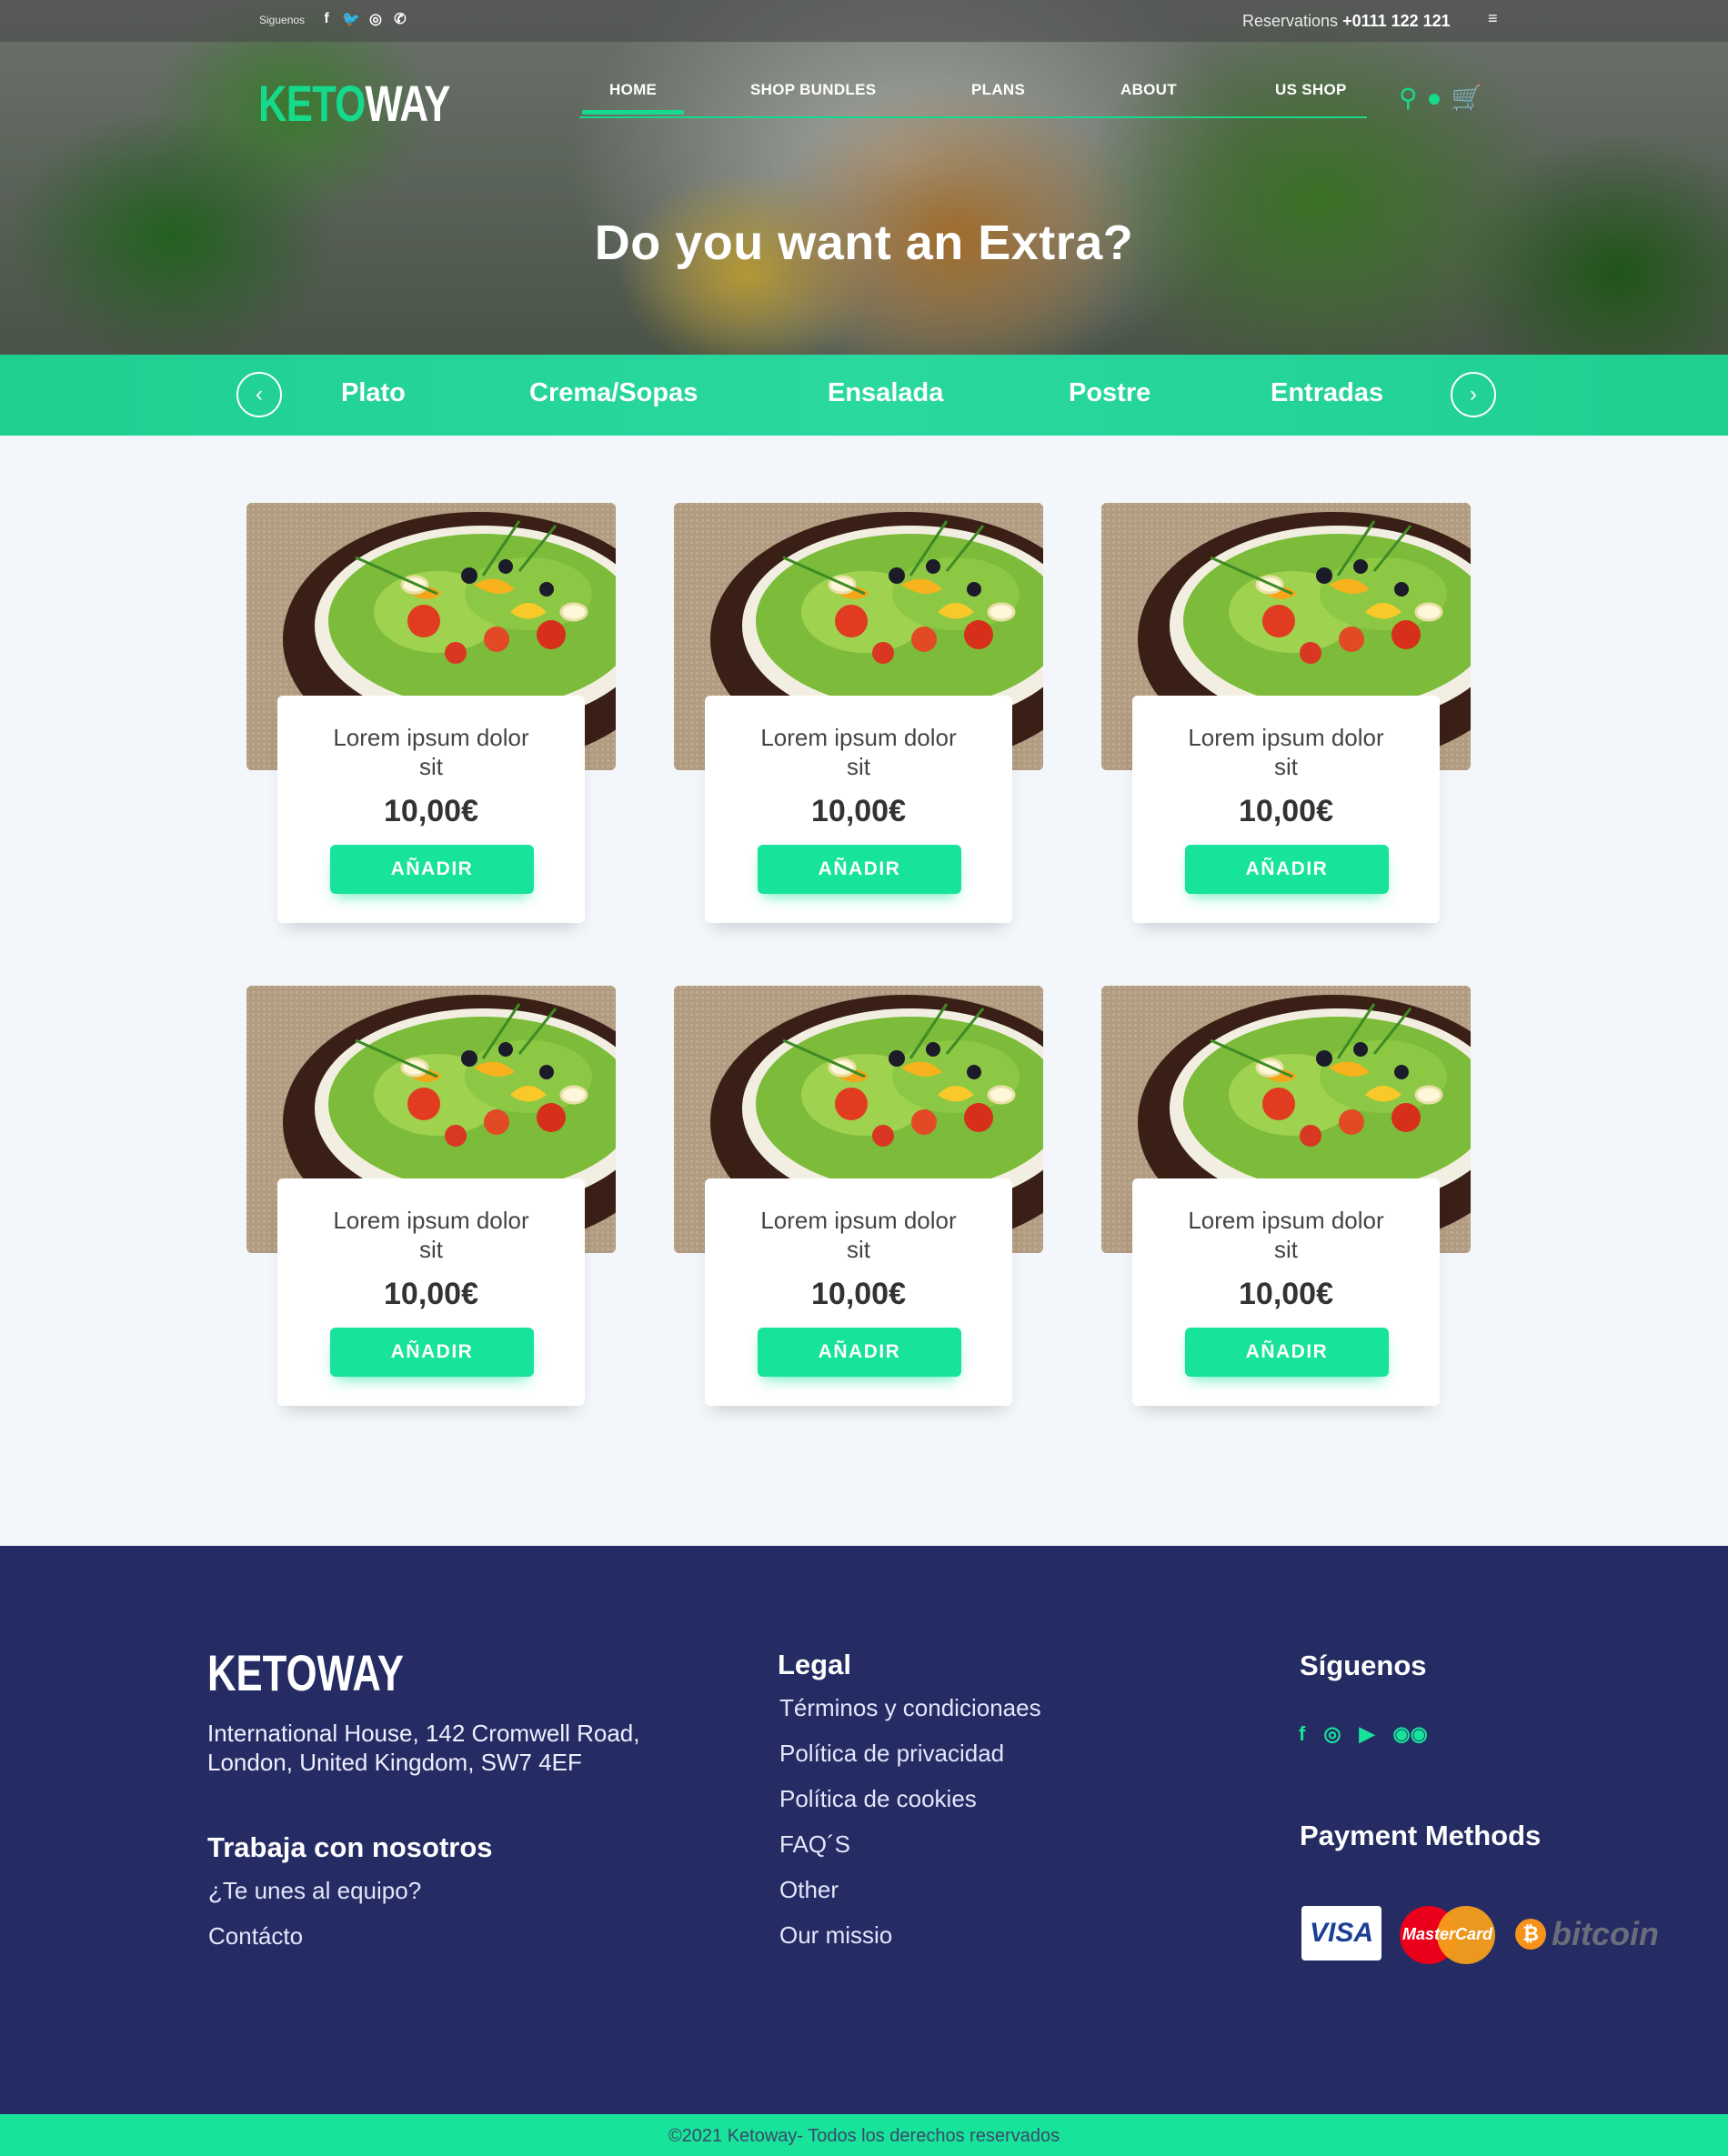 Image resolution: width=1728 pixels, height=2156 pixels. What do you see at coordinates (350, 103) in the screenshot?
I see `logo-part-o: O` at bounding box center [350, 103].